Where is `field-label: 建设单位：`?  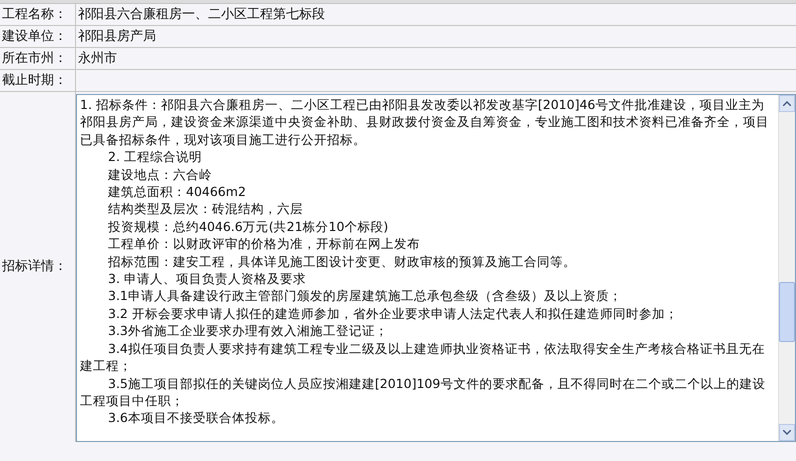 field-label: 建设单位： is located at coordinates (38, 36).